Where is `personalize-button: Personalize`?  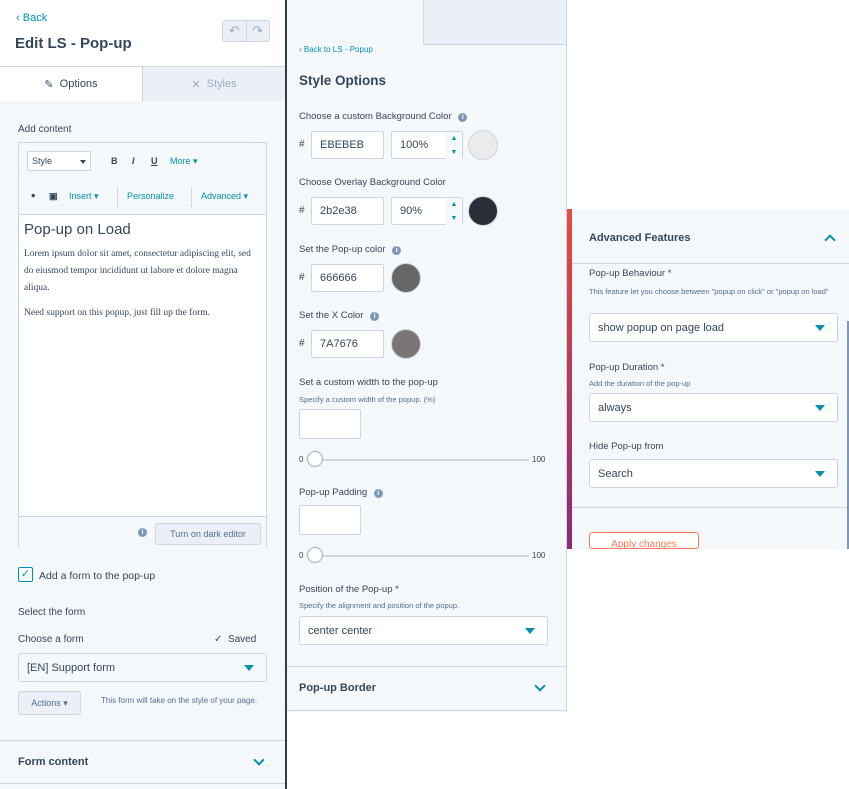 personalize-button: Personalize is located at coordinates (150, 196).